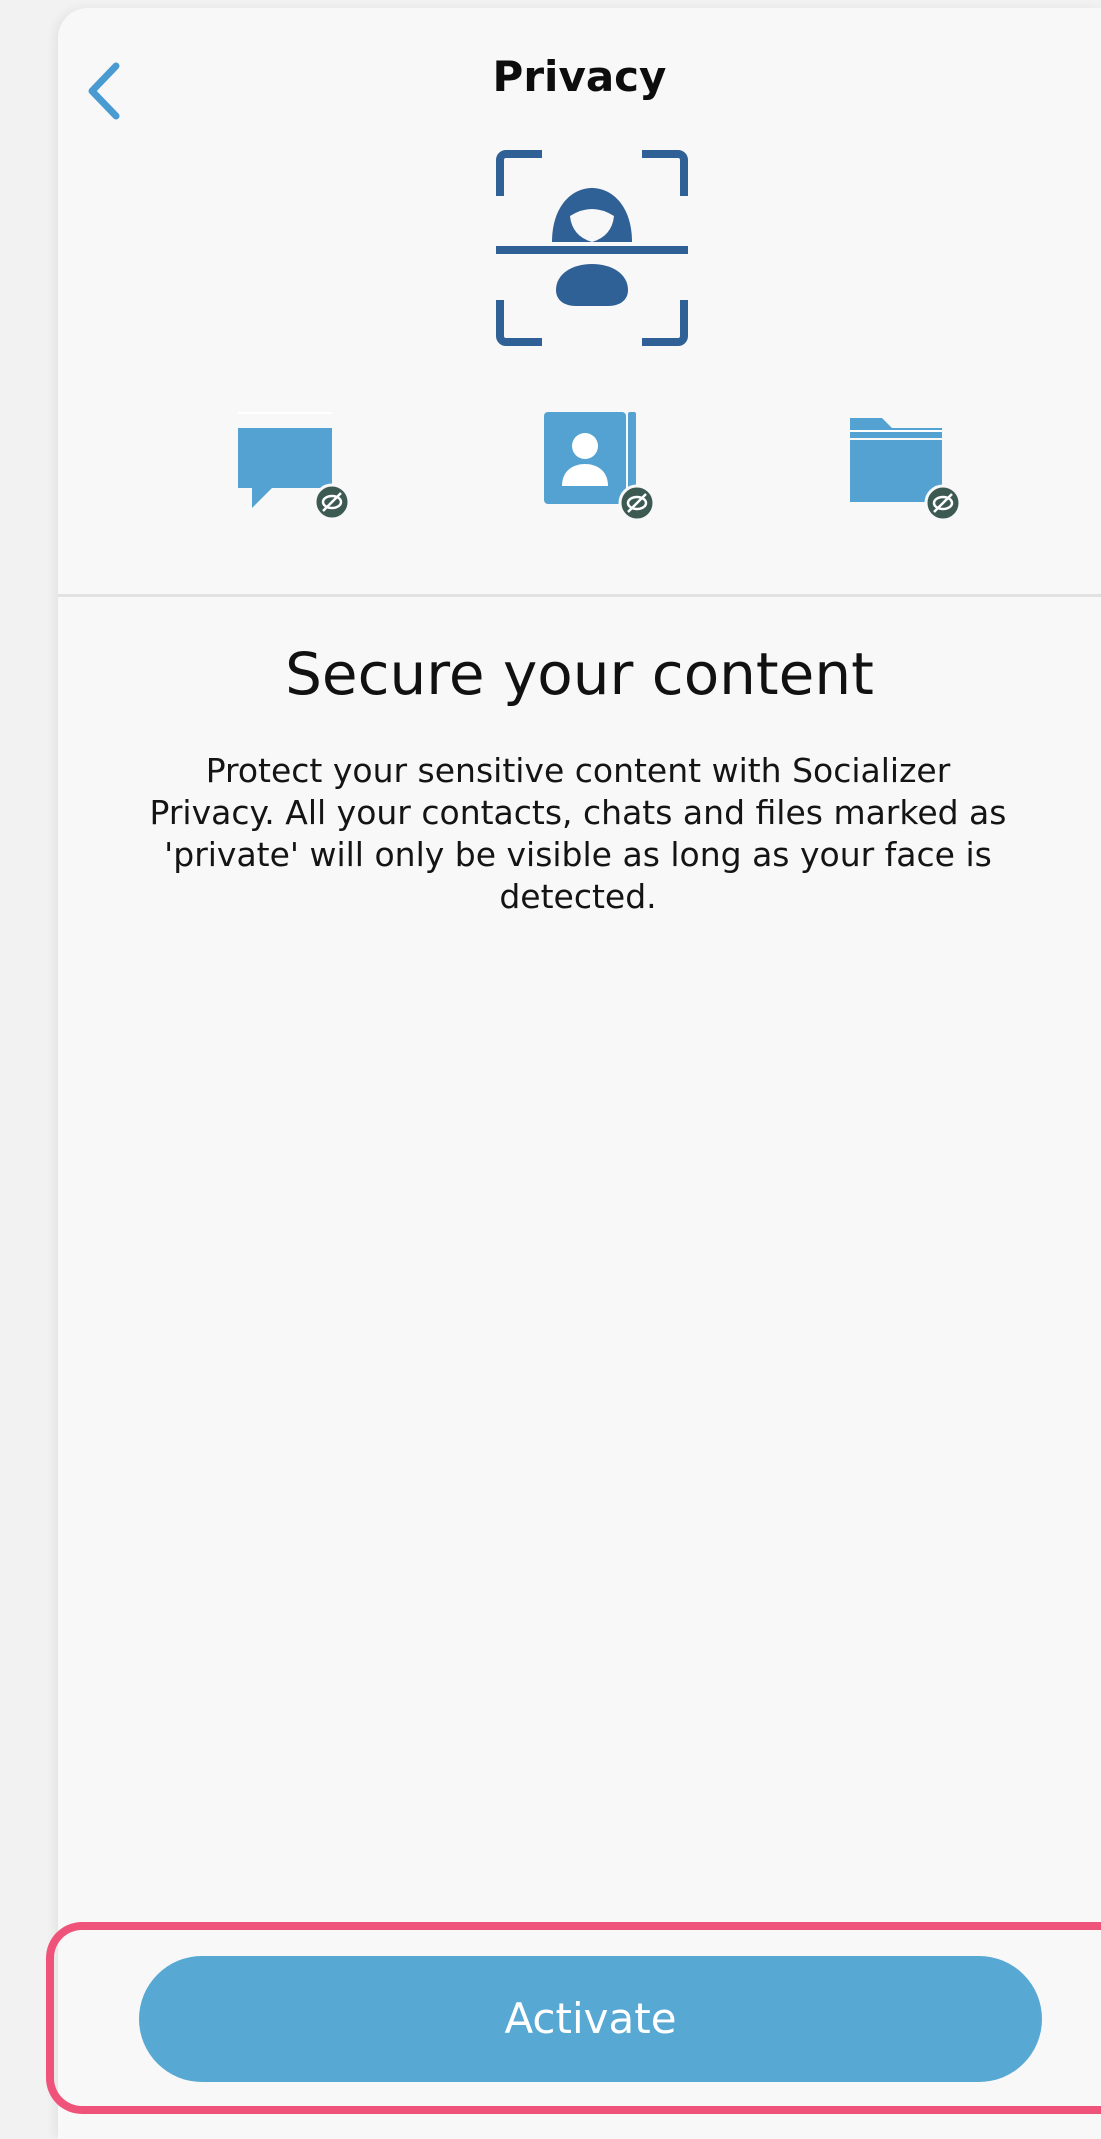 The image size is (1101, 2139). I want to click on activate-button: Activate, so click(590, 2019).